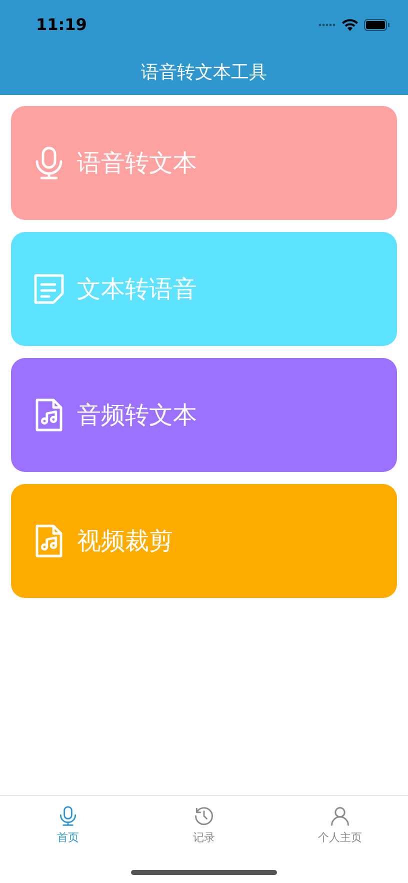 Image resolution: width=408 pixels, height=883 pixels. What do you see at coordinates (204, 163) in the screenshot?
I see `feature-card: 语音转文本` at bounding box center [204, 163].